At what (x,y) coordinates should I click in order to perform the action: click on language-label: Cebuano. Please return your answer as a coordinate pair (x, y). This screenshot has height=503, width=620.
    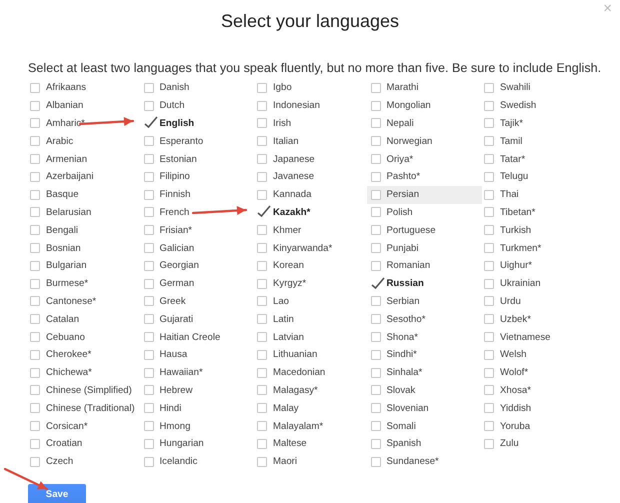
    Looking at the image, I should click on (65, 337).